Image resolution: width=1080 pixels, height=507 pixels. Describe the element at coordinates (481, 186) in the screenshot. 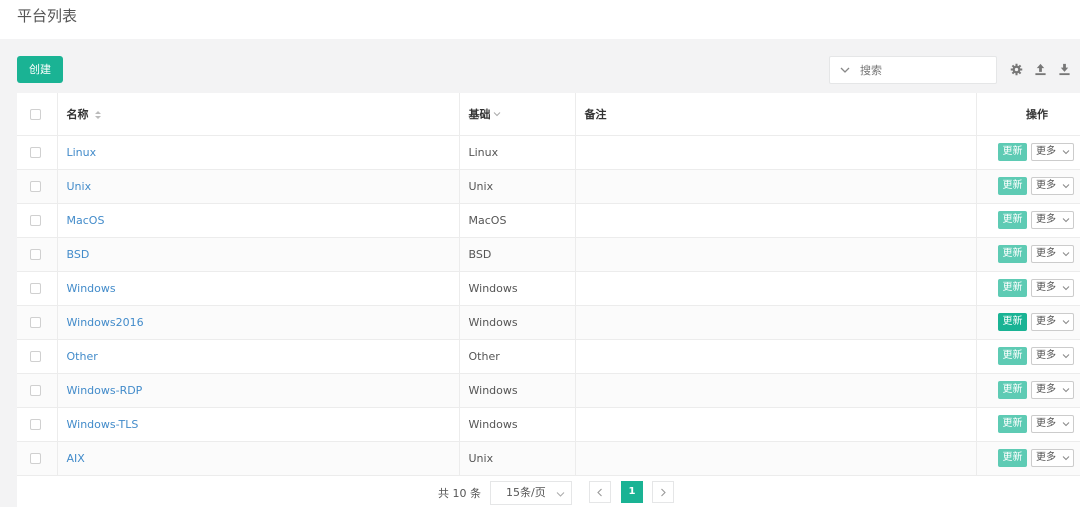

I see `platform-base: Unix` at that location.